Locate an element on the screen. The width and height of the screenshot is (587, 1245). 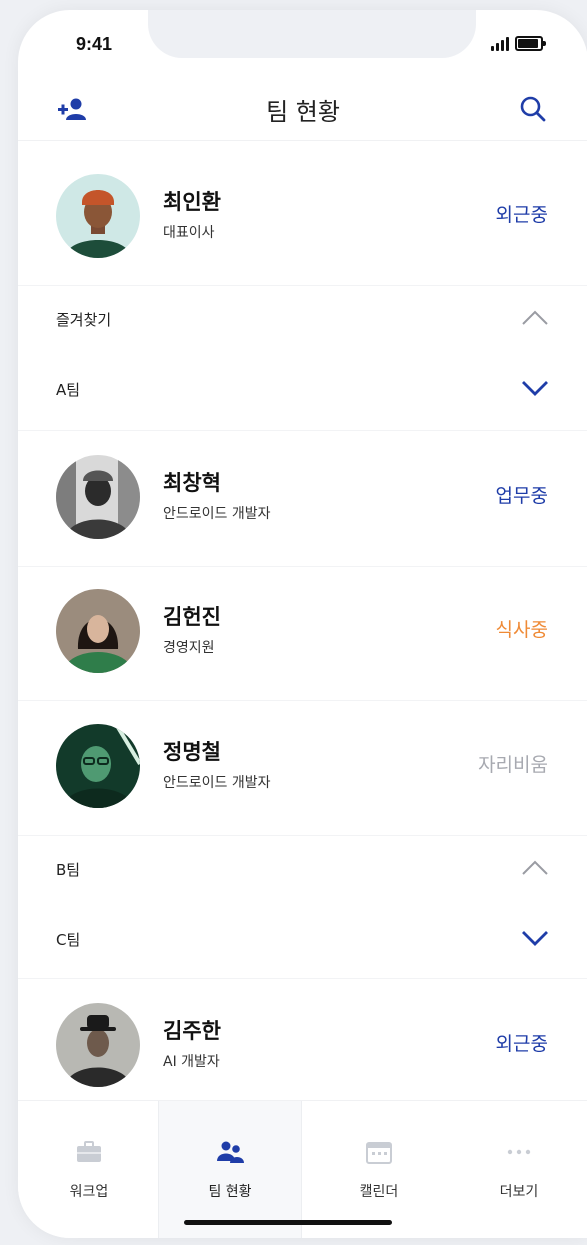
page-title: 팀 현황 is located at coordinates (303, 112).